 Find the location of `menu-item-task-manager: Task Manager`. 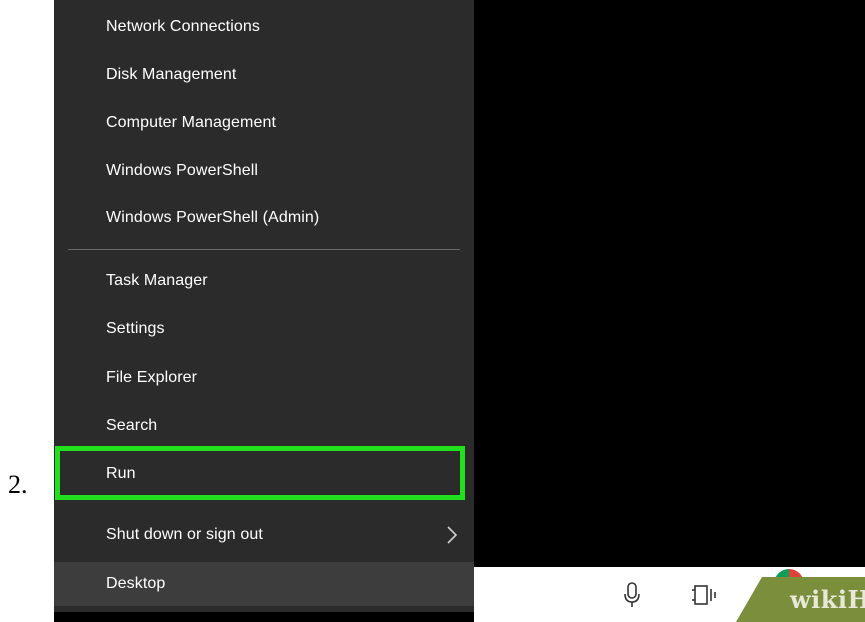

menu-item-task-manager: Task Manager is located at coordinates (264, 281).